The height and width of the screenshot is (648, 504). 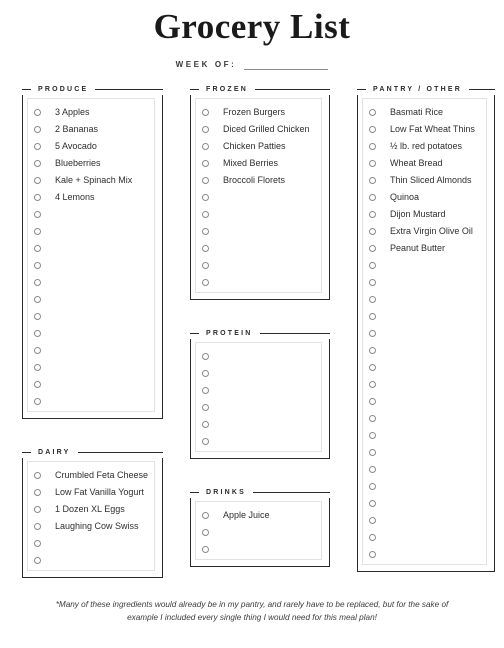 What do you see at coordinates (92, 163) in the screenshot?
I see `list-item: Blueberries` at bounding box center [92, 163].